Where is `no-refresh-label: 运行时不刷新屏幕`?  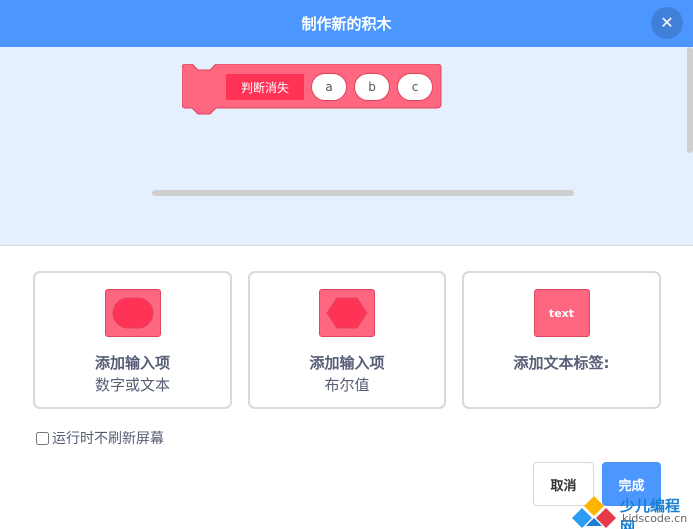 no-refresh-label: 运行时不刷新屏幕 is located at coordinates (108, 439).